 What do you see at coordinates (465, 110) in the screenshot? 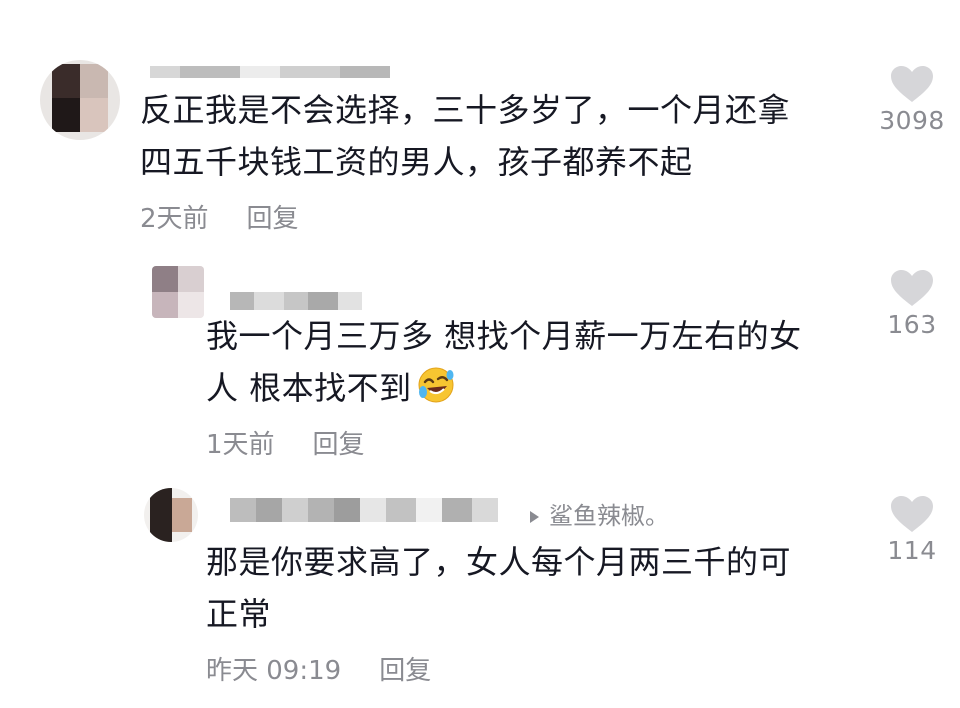
I see `comment-text-line: 反正我是不会选择，三十多岁了，一个月还拿` at bounding box center [465, 110].